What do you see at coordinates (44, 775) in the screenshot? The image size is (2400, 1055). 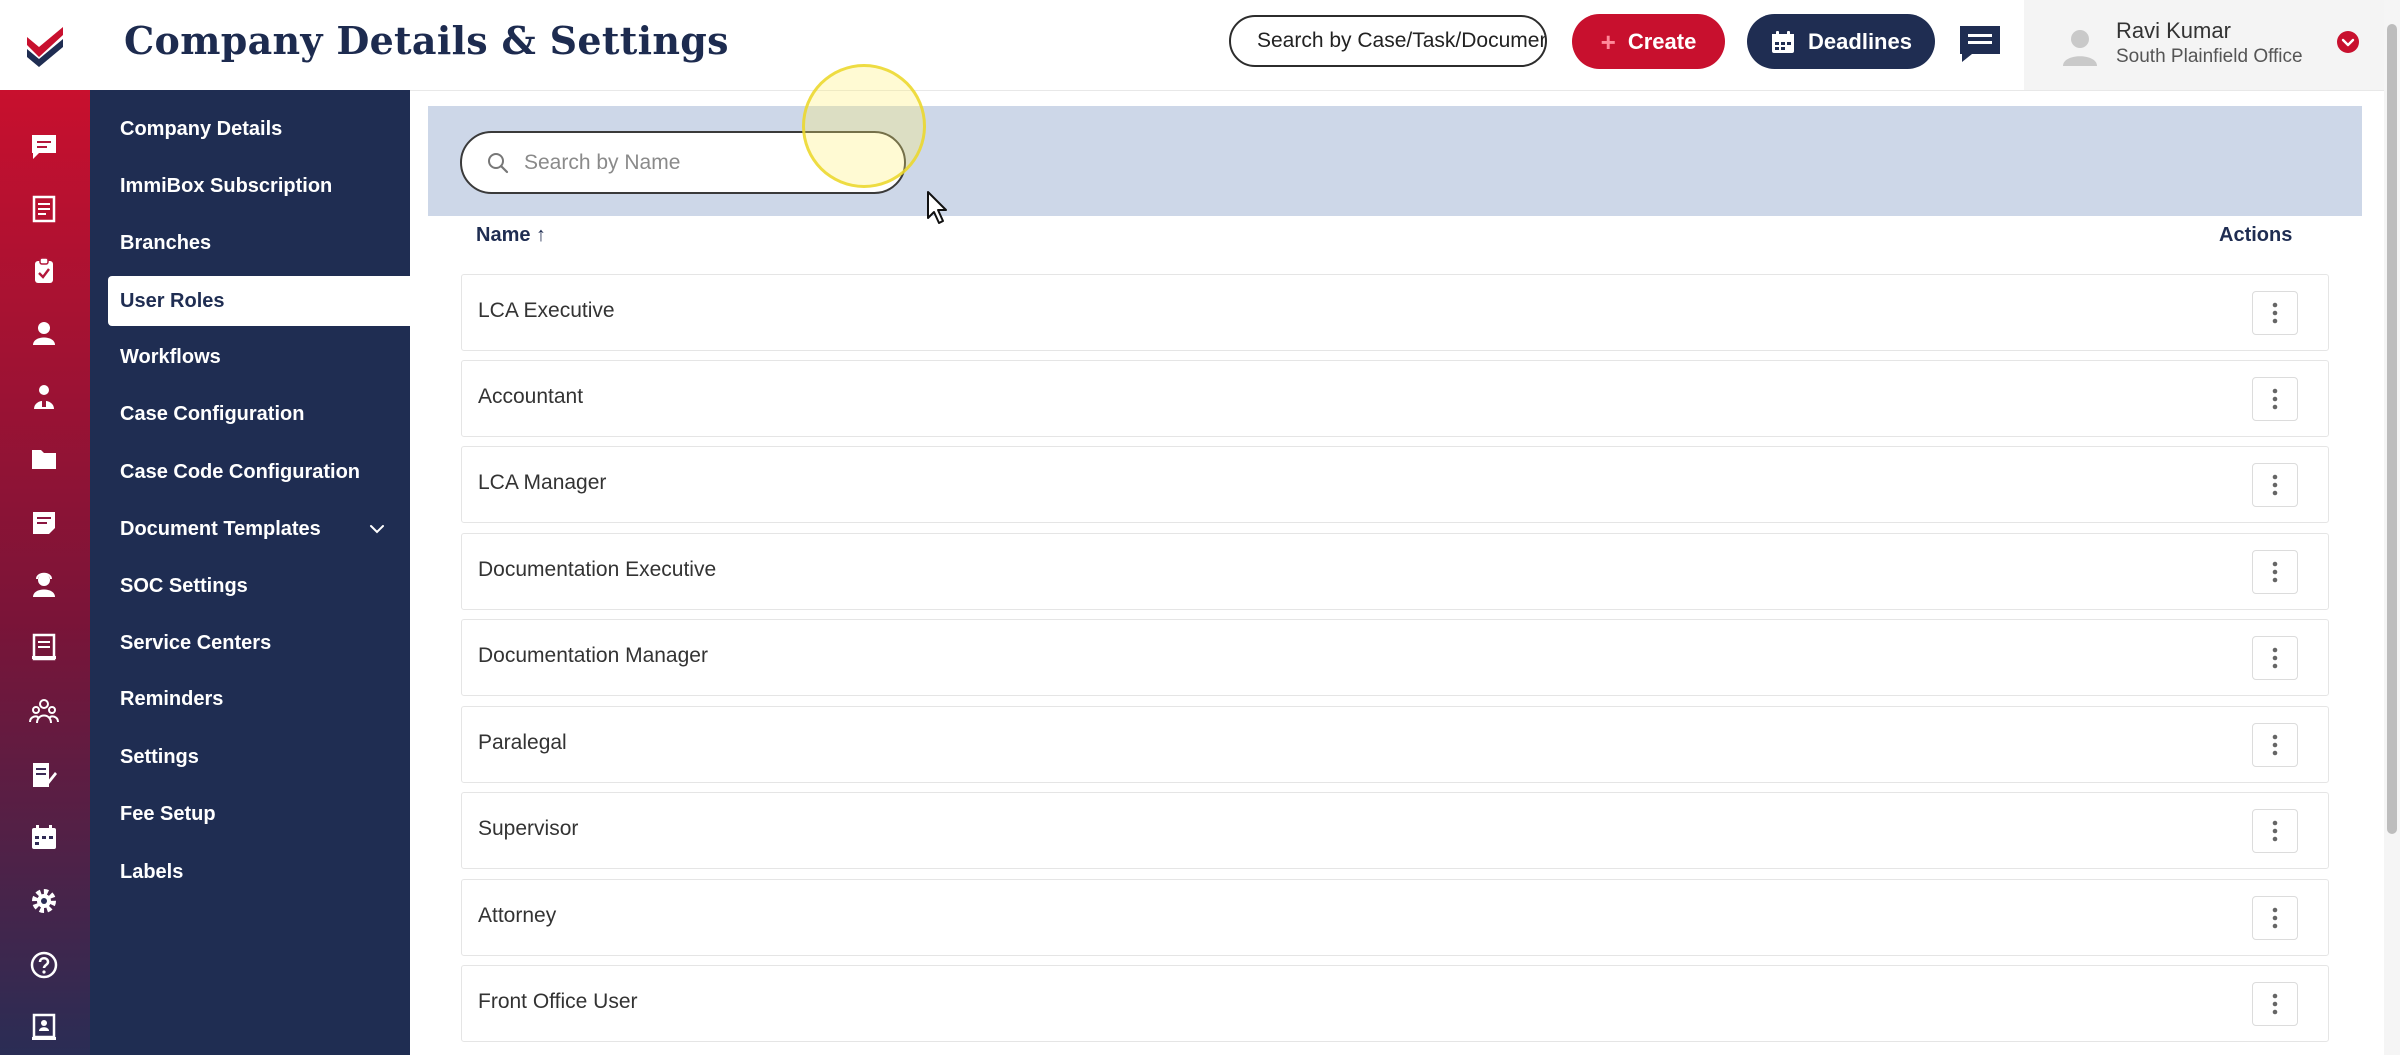 I see `edit-doc-icon` at bounding box center [44, 775].